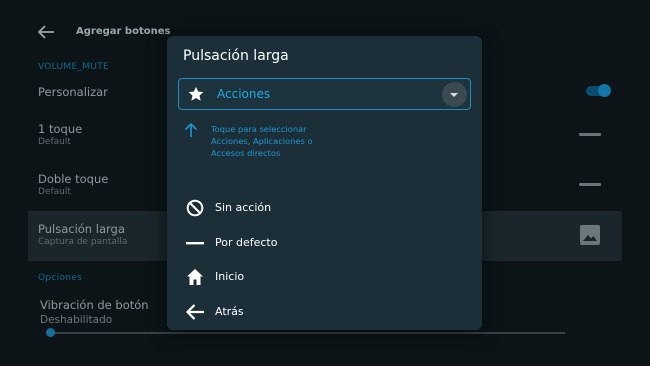 The image size is (650, 366). I want to click on dropdown-selected-value: Acciones, so click(244, 94).